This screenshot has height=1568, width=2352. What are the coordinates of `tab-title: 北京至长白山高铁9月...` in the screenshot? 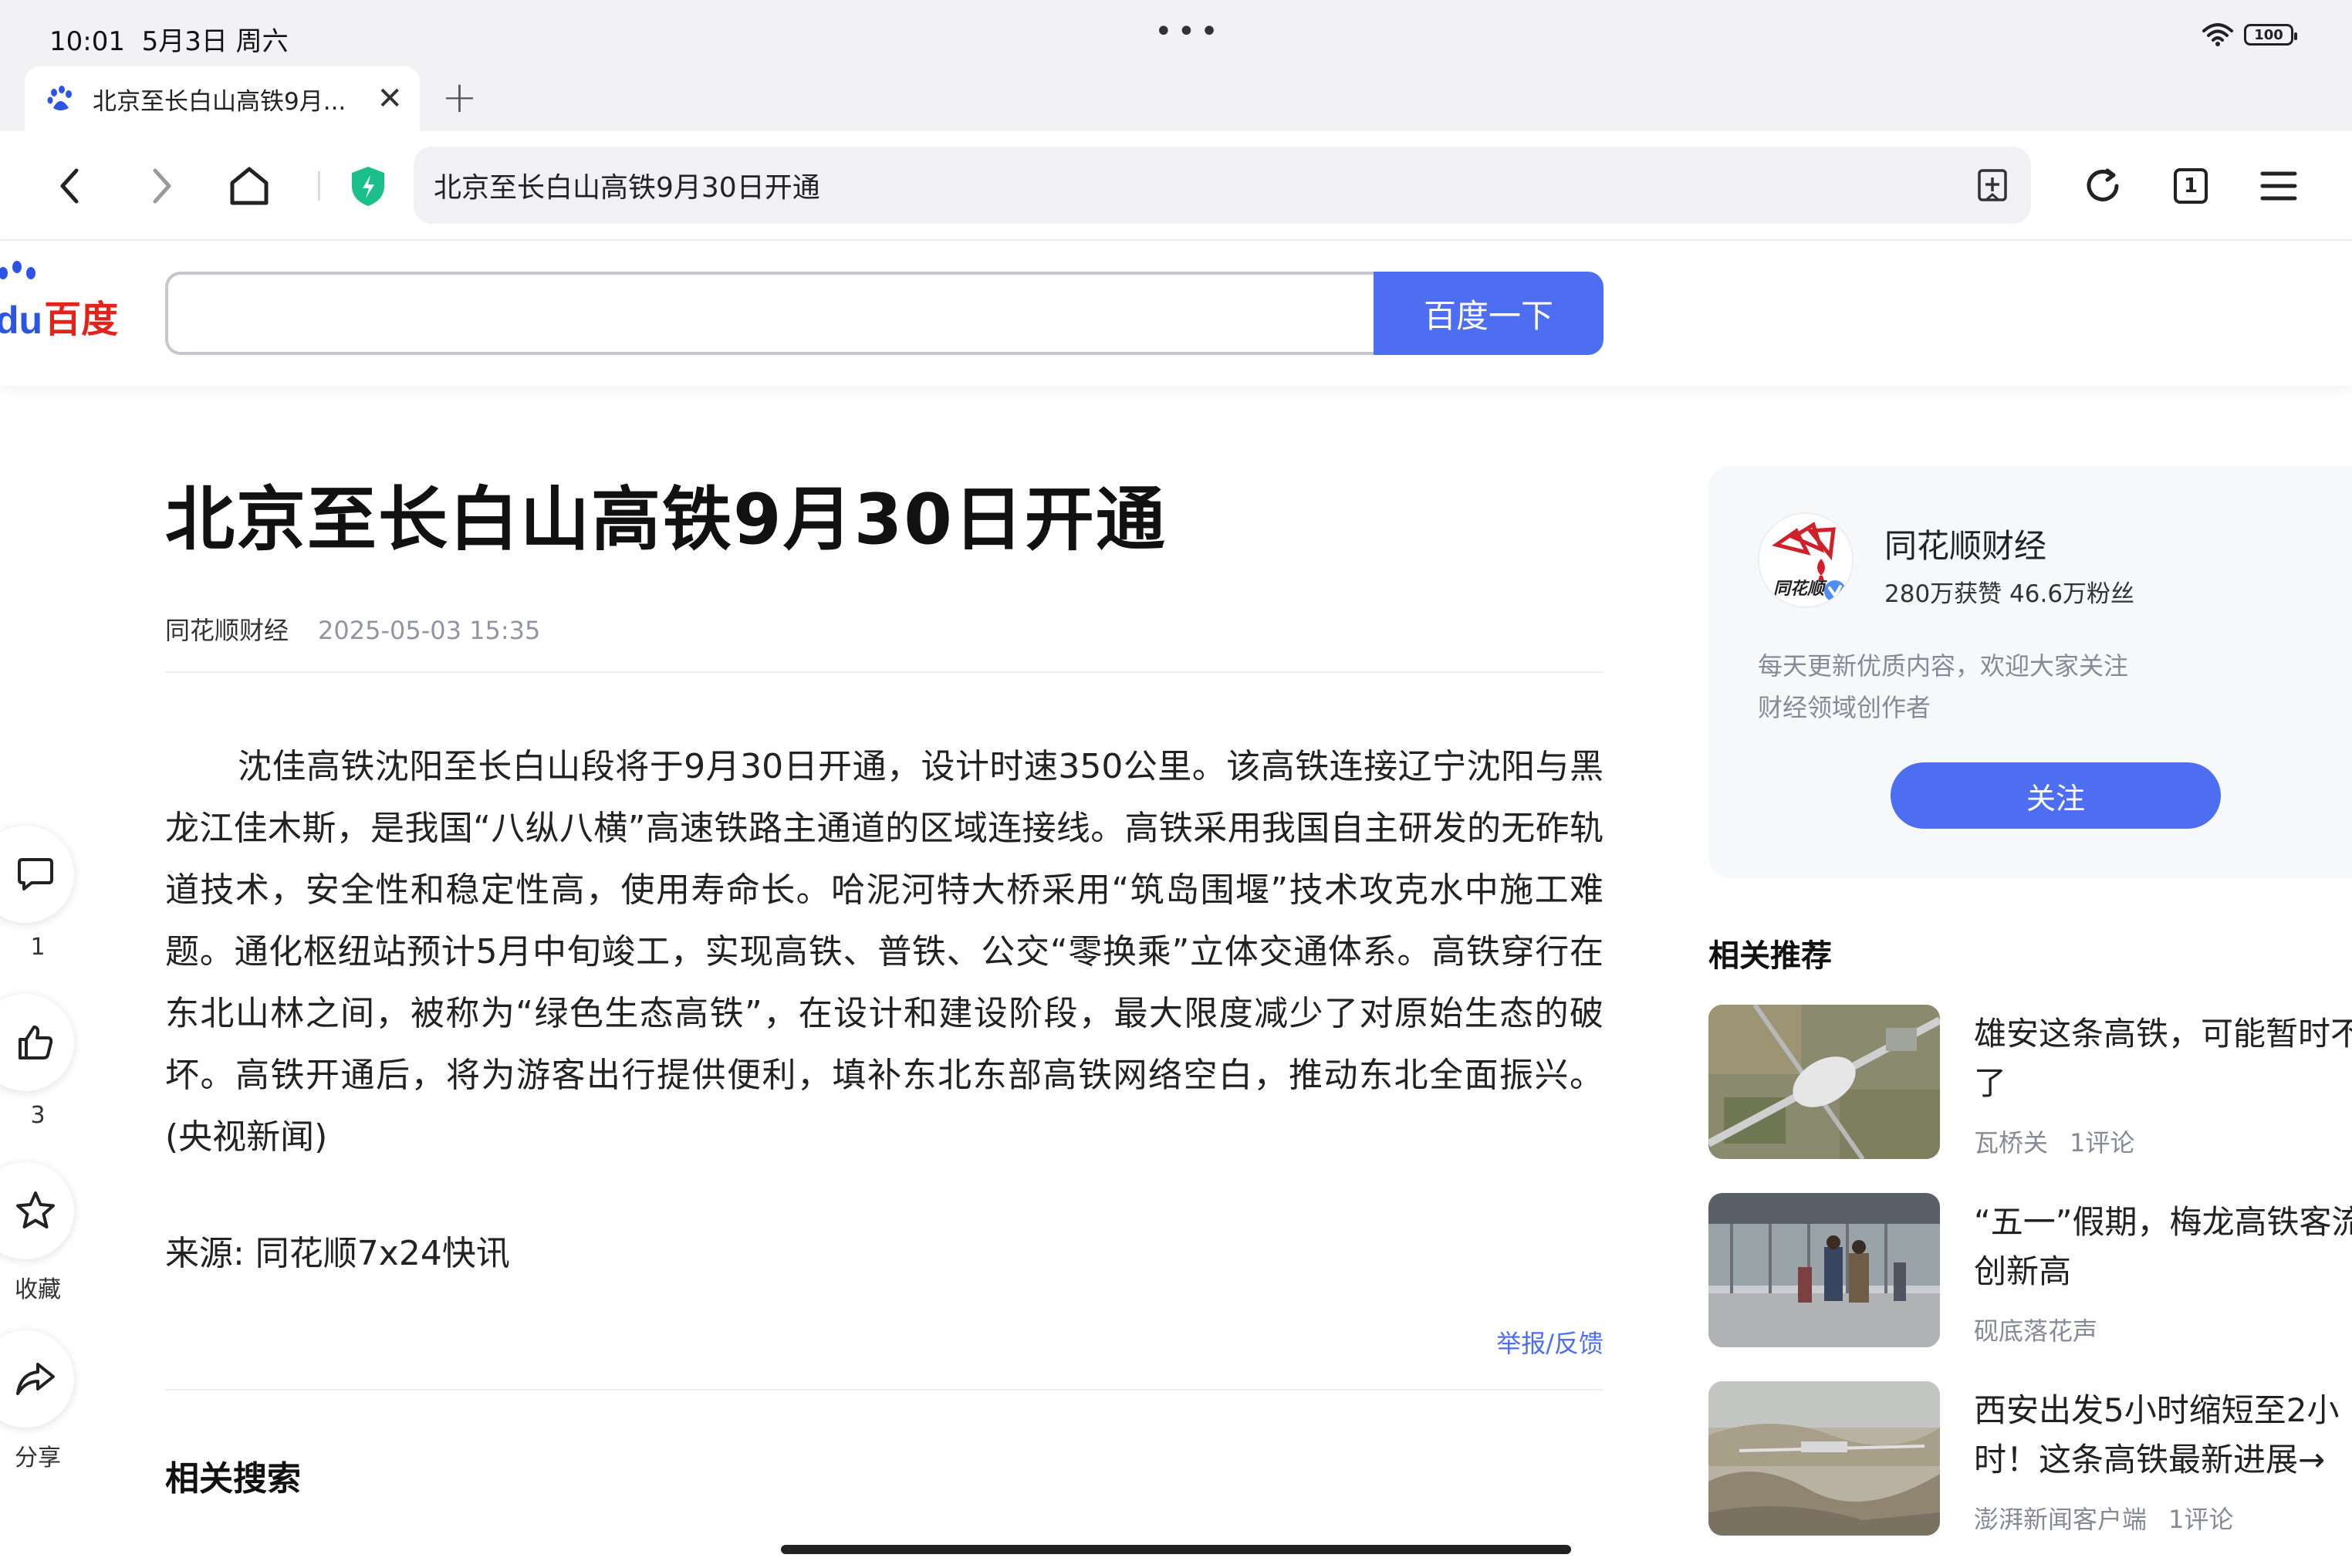 It's located at (219, 101).